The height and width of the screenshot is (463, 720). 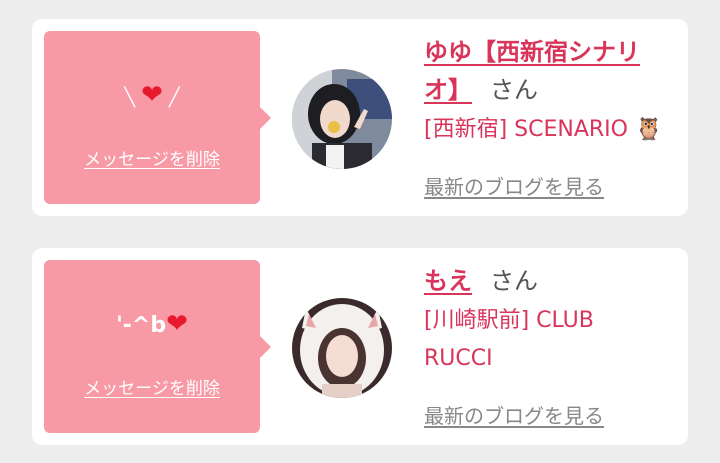 What do you see at coordinates (509, 339) in the screenshot?
I see `shop-name: [川崎駅前] CLUB RUCCI` at bounding box center [509, 339].